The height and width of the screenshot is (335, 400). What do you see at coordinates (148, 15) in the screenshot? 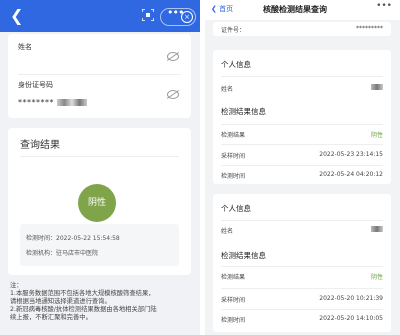
I see `scan-icon` at bounding box center [148, 15].